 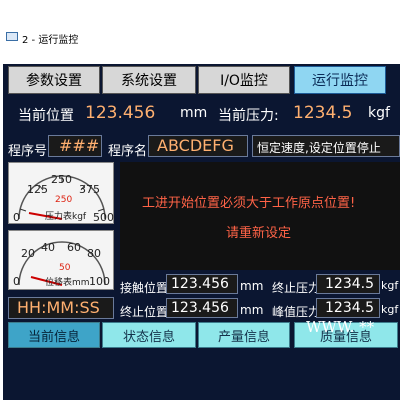 I want to click on tab-label: I/O监控, so click(x=244, y=81).